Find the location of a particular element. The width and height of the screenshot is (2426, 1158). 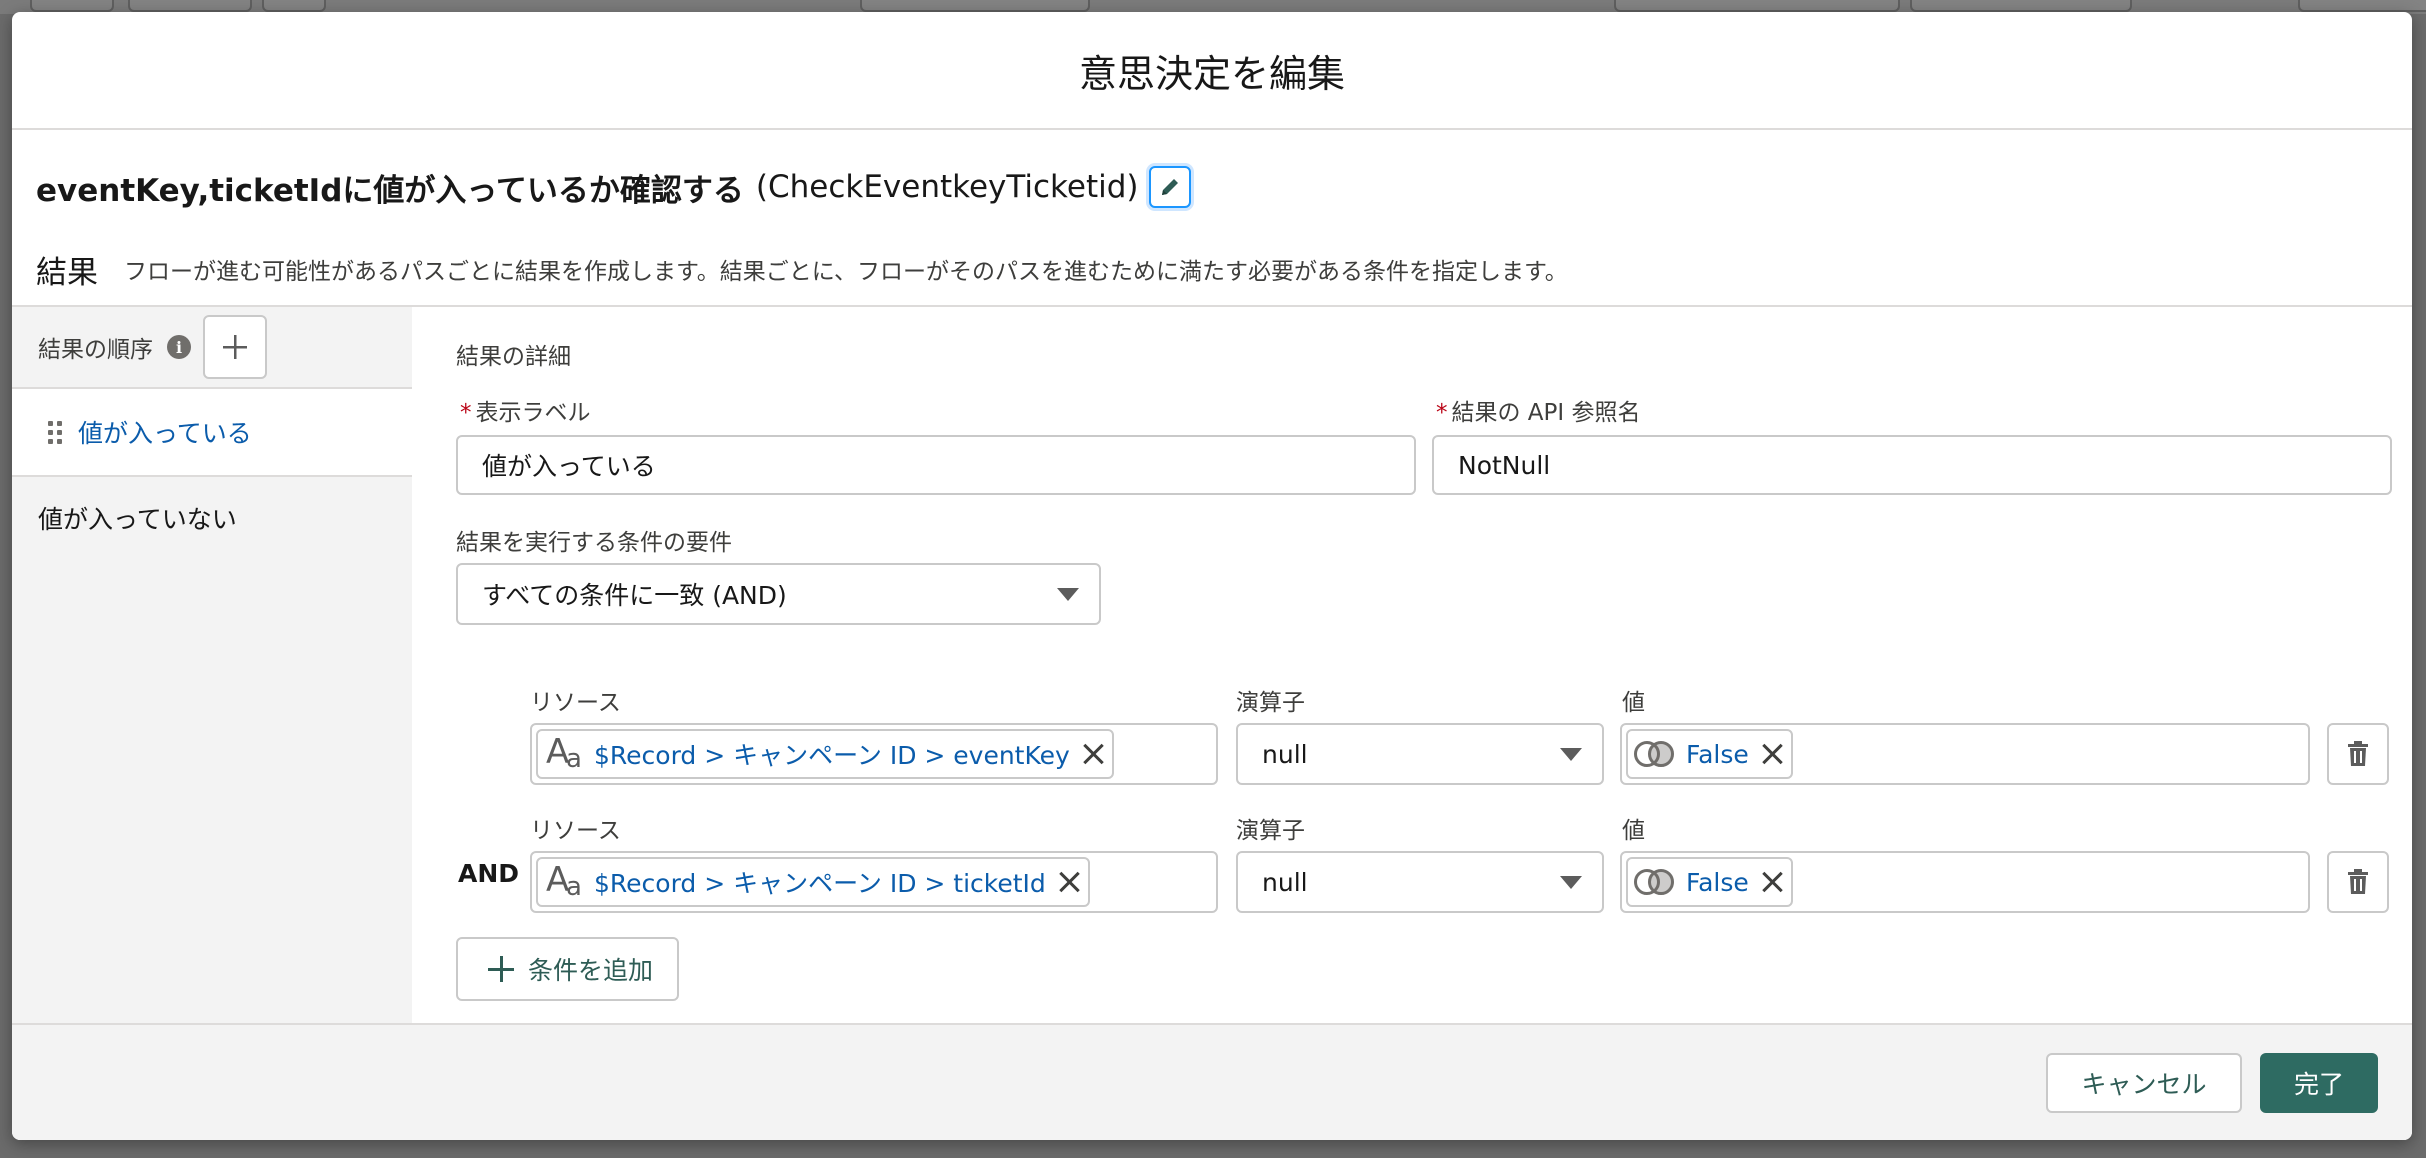

api-name-caption: * 結果の API 参照名 is located at coordinates (1538, 410).